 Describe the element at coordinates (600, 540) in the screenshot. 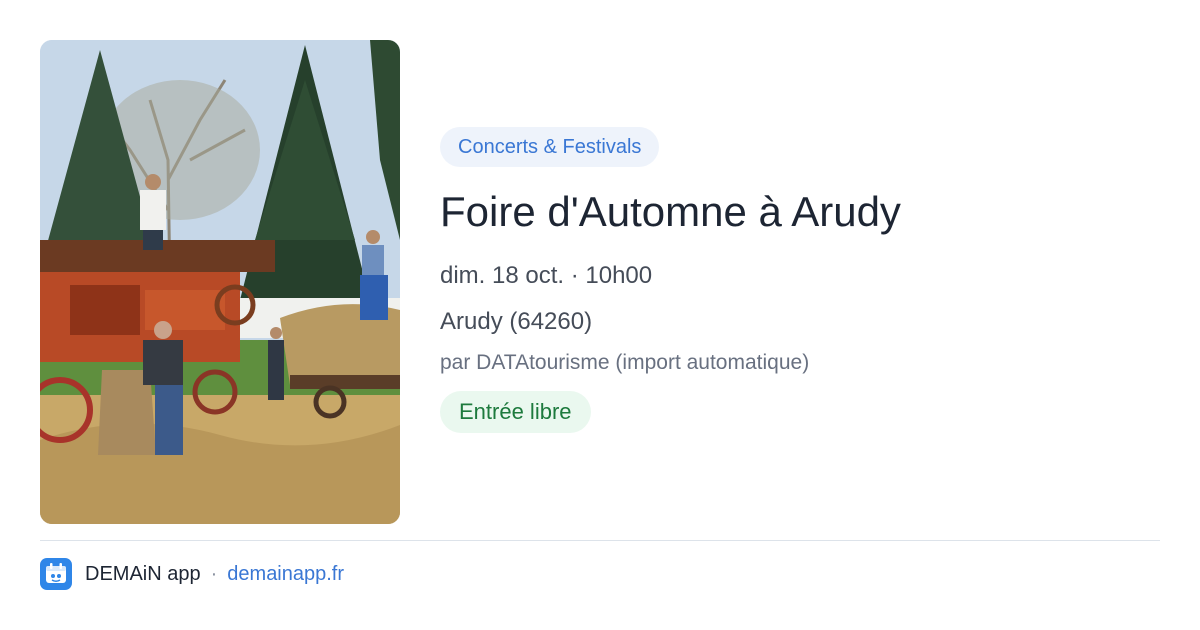

I see `footer-divider` at that location.